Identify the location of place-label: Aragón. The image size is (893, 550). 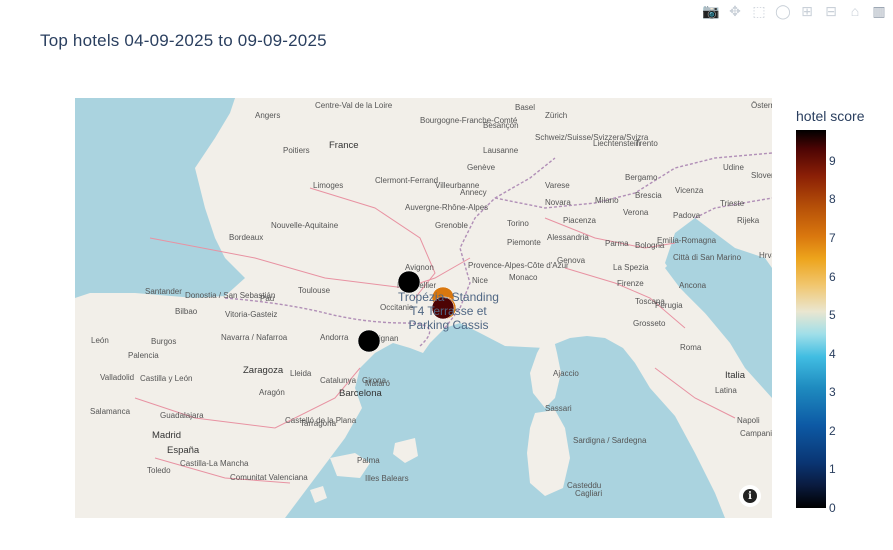
(272, 392).